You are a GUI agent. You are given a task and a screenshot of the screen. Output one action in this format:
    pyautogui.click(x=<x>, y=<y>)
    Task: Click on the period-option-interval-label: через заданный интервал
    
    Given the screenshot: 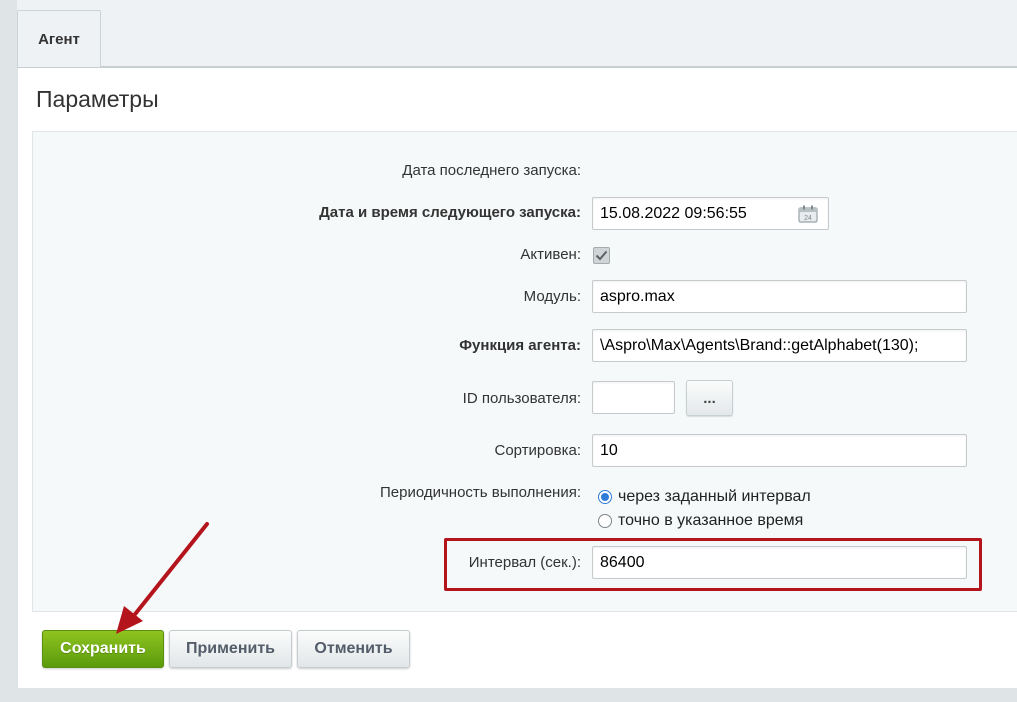 What is the action you would take?
    pyautogui.click(x=714, y=496)
    